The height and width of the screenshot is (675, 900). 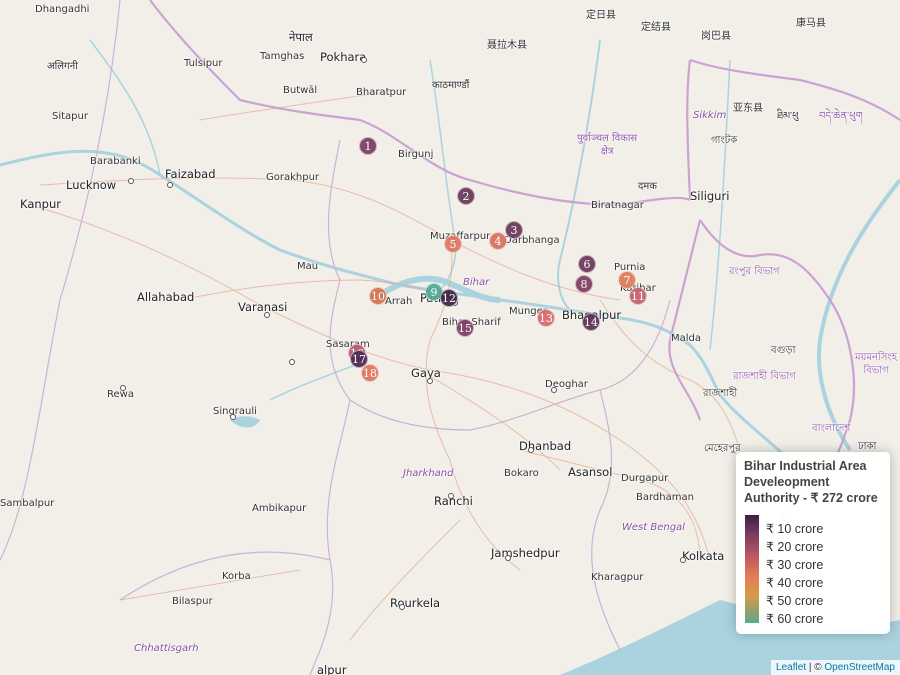 I want to click on place-label: Siliguri, so click(x=710, y=196).